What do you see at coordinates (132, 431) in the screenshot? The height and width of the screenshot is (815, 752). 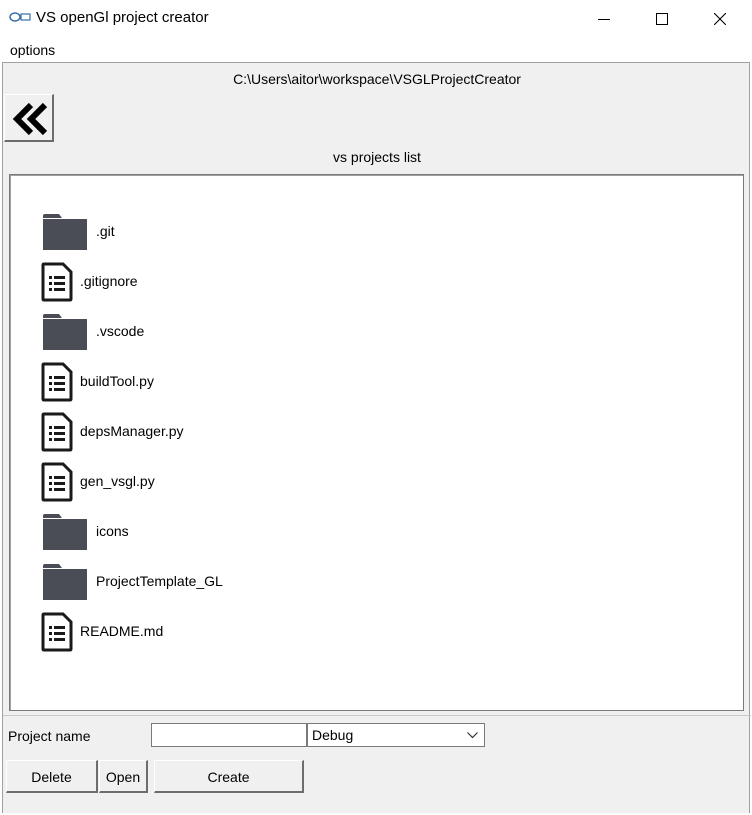 I see `list-item-name: depsManager.py` at bounding box center [132, 431].